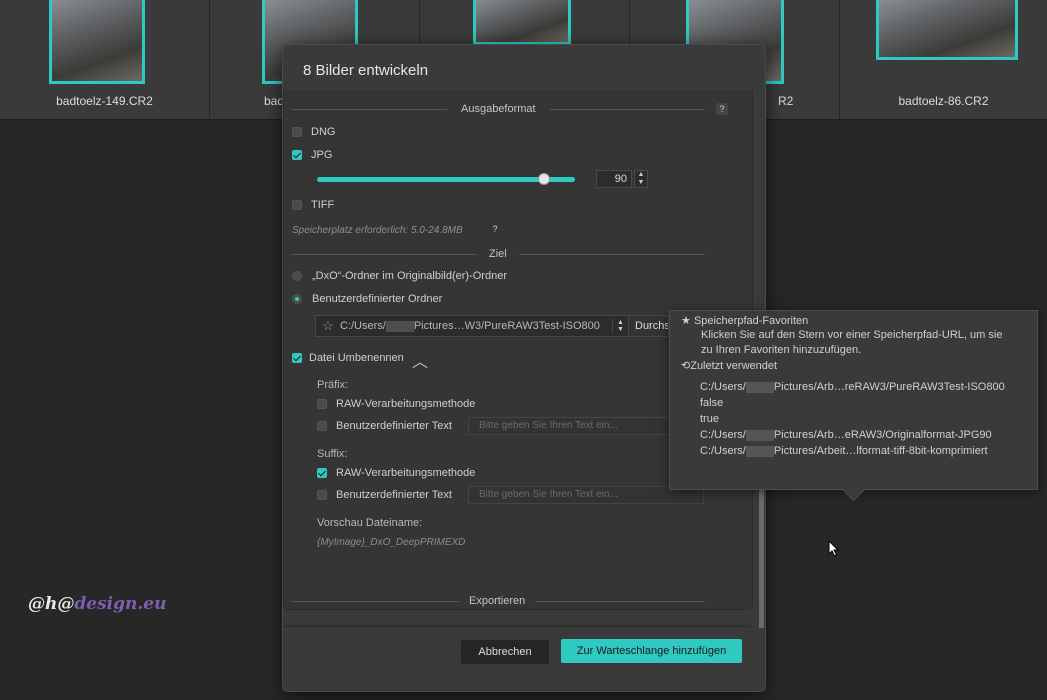 The image size is (1047, 700). Describe the element at coordinates (711, 403) in the screenshot. I see `recent-path-item: false` at that location.